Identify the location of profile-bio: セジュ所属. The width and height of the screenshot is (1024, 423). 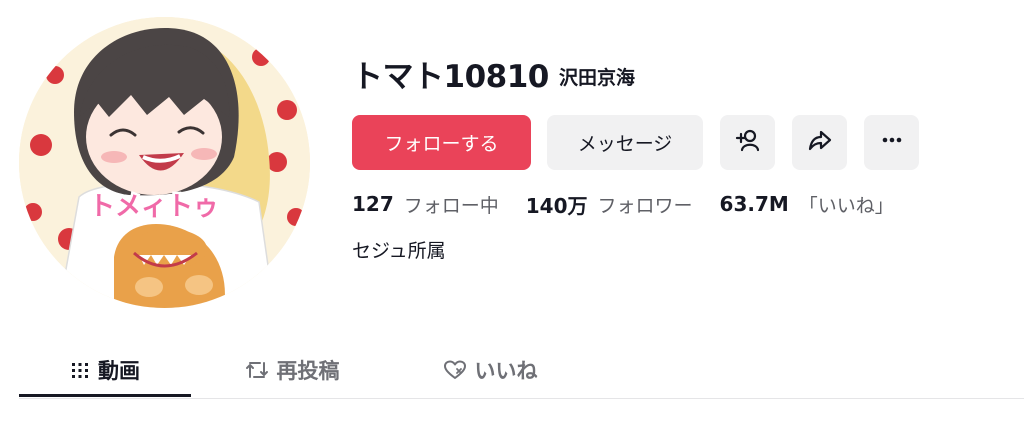
(399, 251).